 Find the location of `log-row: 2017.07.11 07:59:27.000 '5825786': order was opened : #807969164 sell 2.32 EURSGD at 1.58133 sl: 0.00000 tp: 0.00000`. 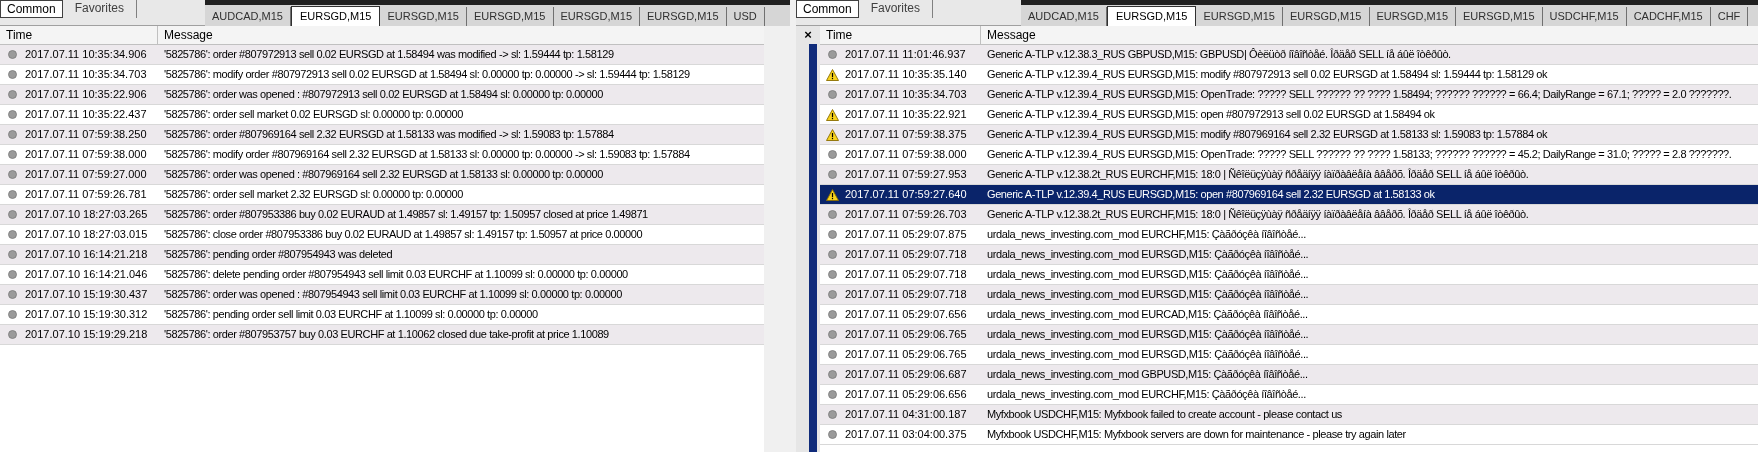

log-row: 2017.07.11 07:59:27.000 '5825786': order was opened : #807969164 sell 2.32 EURSGD at 1.58133 sl: 0.00000 tp: 0.00000 is located at coordinates (382, 175).